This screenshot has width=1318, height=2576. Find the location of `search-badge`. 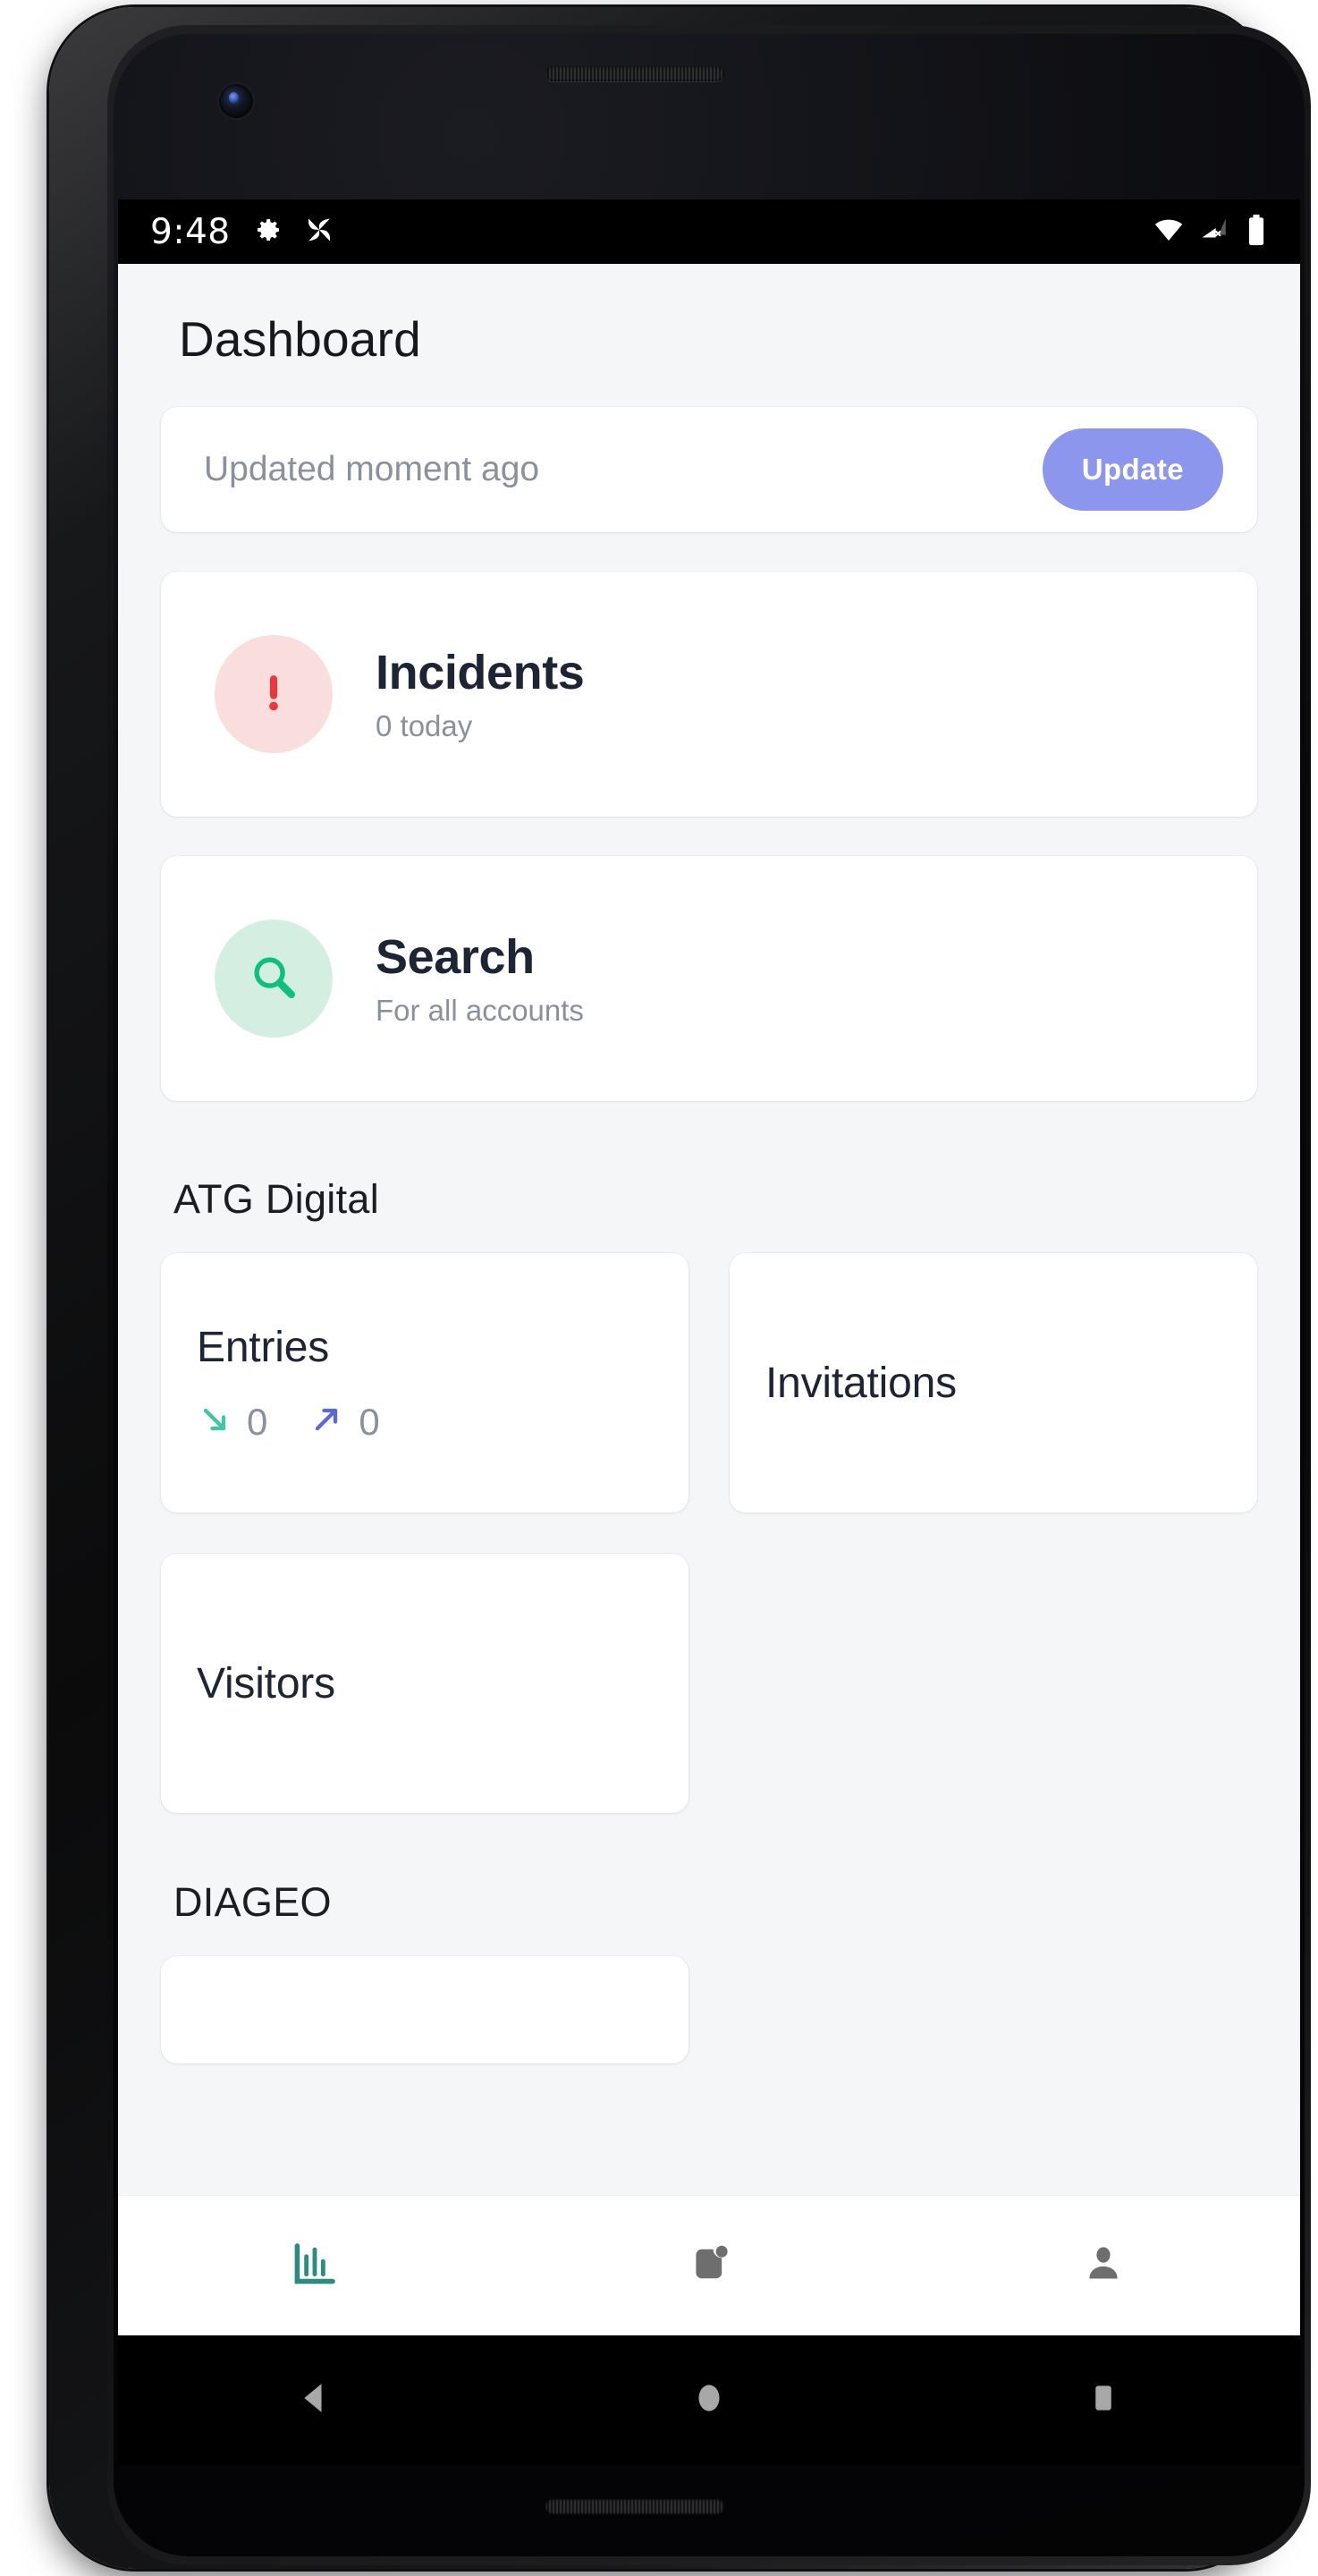

search-badge is located at coordinates (274, 978).